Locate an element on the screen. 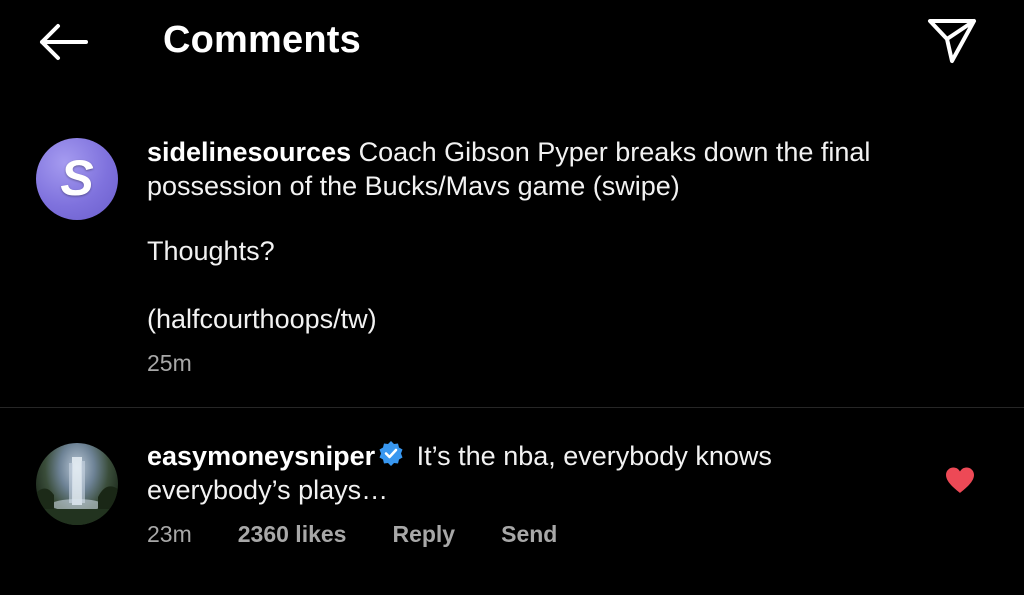  share-button is located at coordinates (952, 41).